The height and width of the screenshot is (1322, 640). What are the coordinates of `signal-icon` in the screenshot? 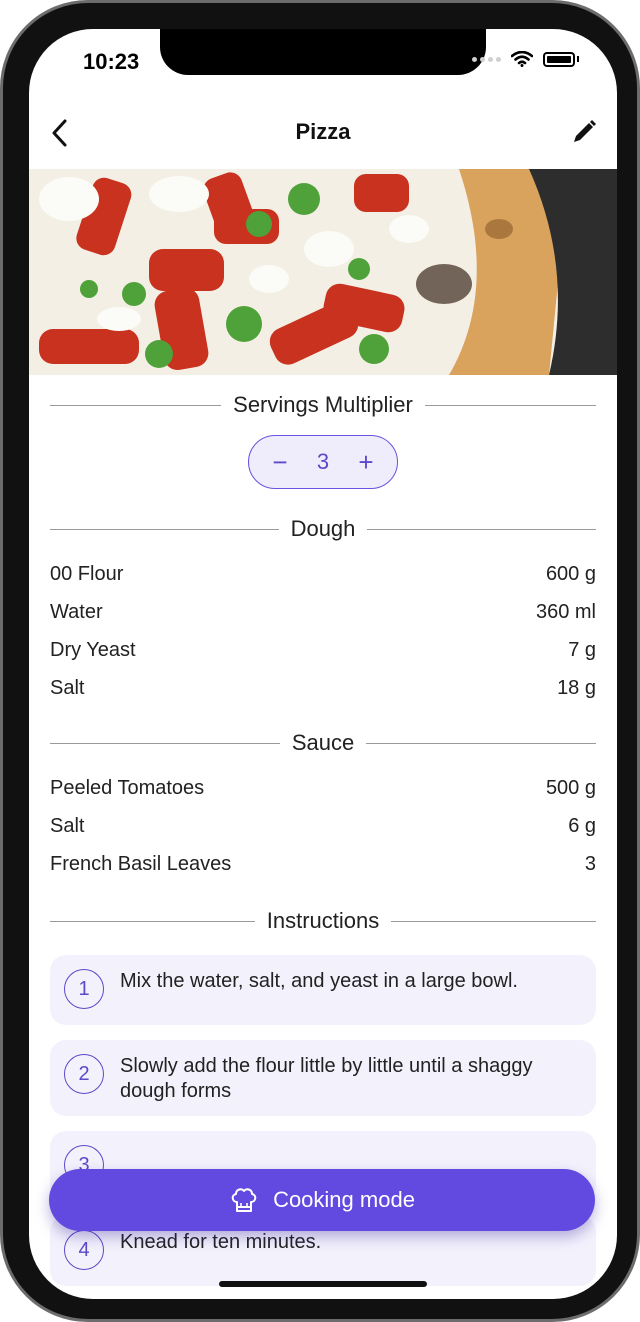 It's located at (486, 59).